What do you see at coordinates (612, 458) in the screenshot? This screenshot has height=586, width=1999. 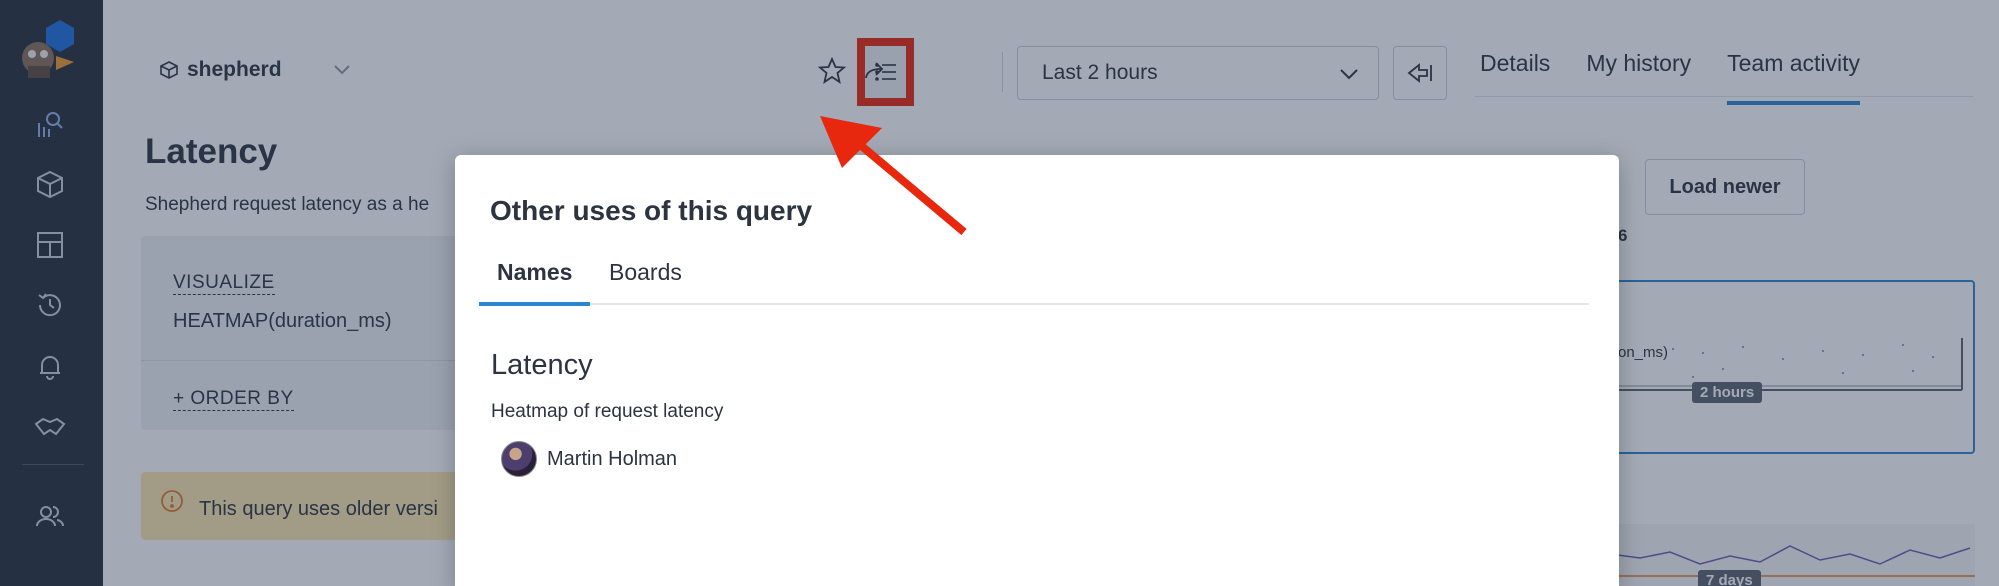 I see `owner-name: Martin Holman` at bounding box center [612, 458].